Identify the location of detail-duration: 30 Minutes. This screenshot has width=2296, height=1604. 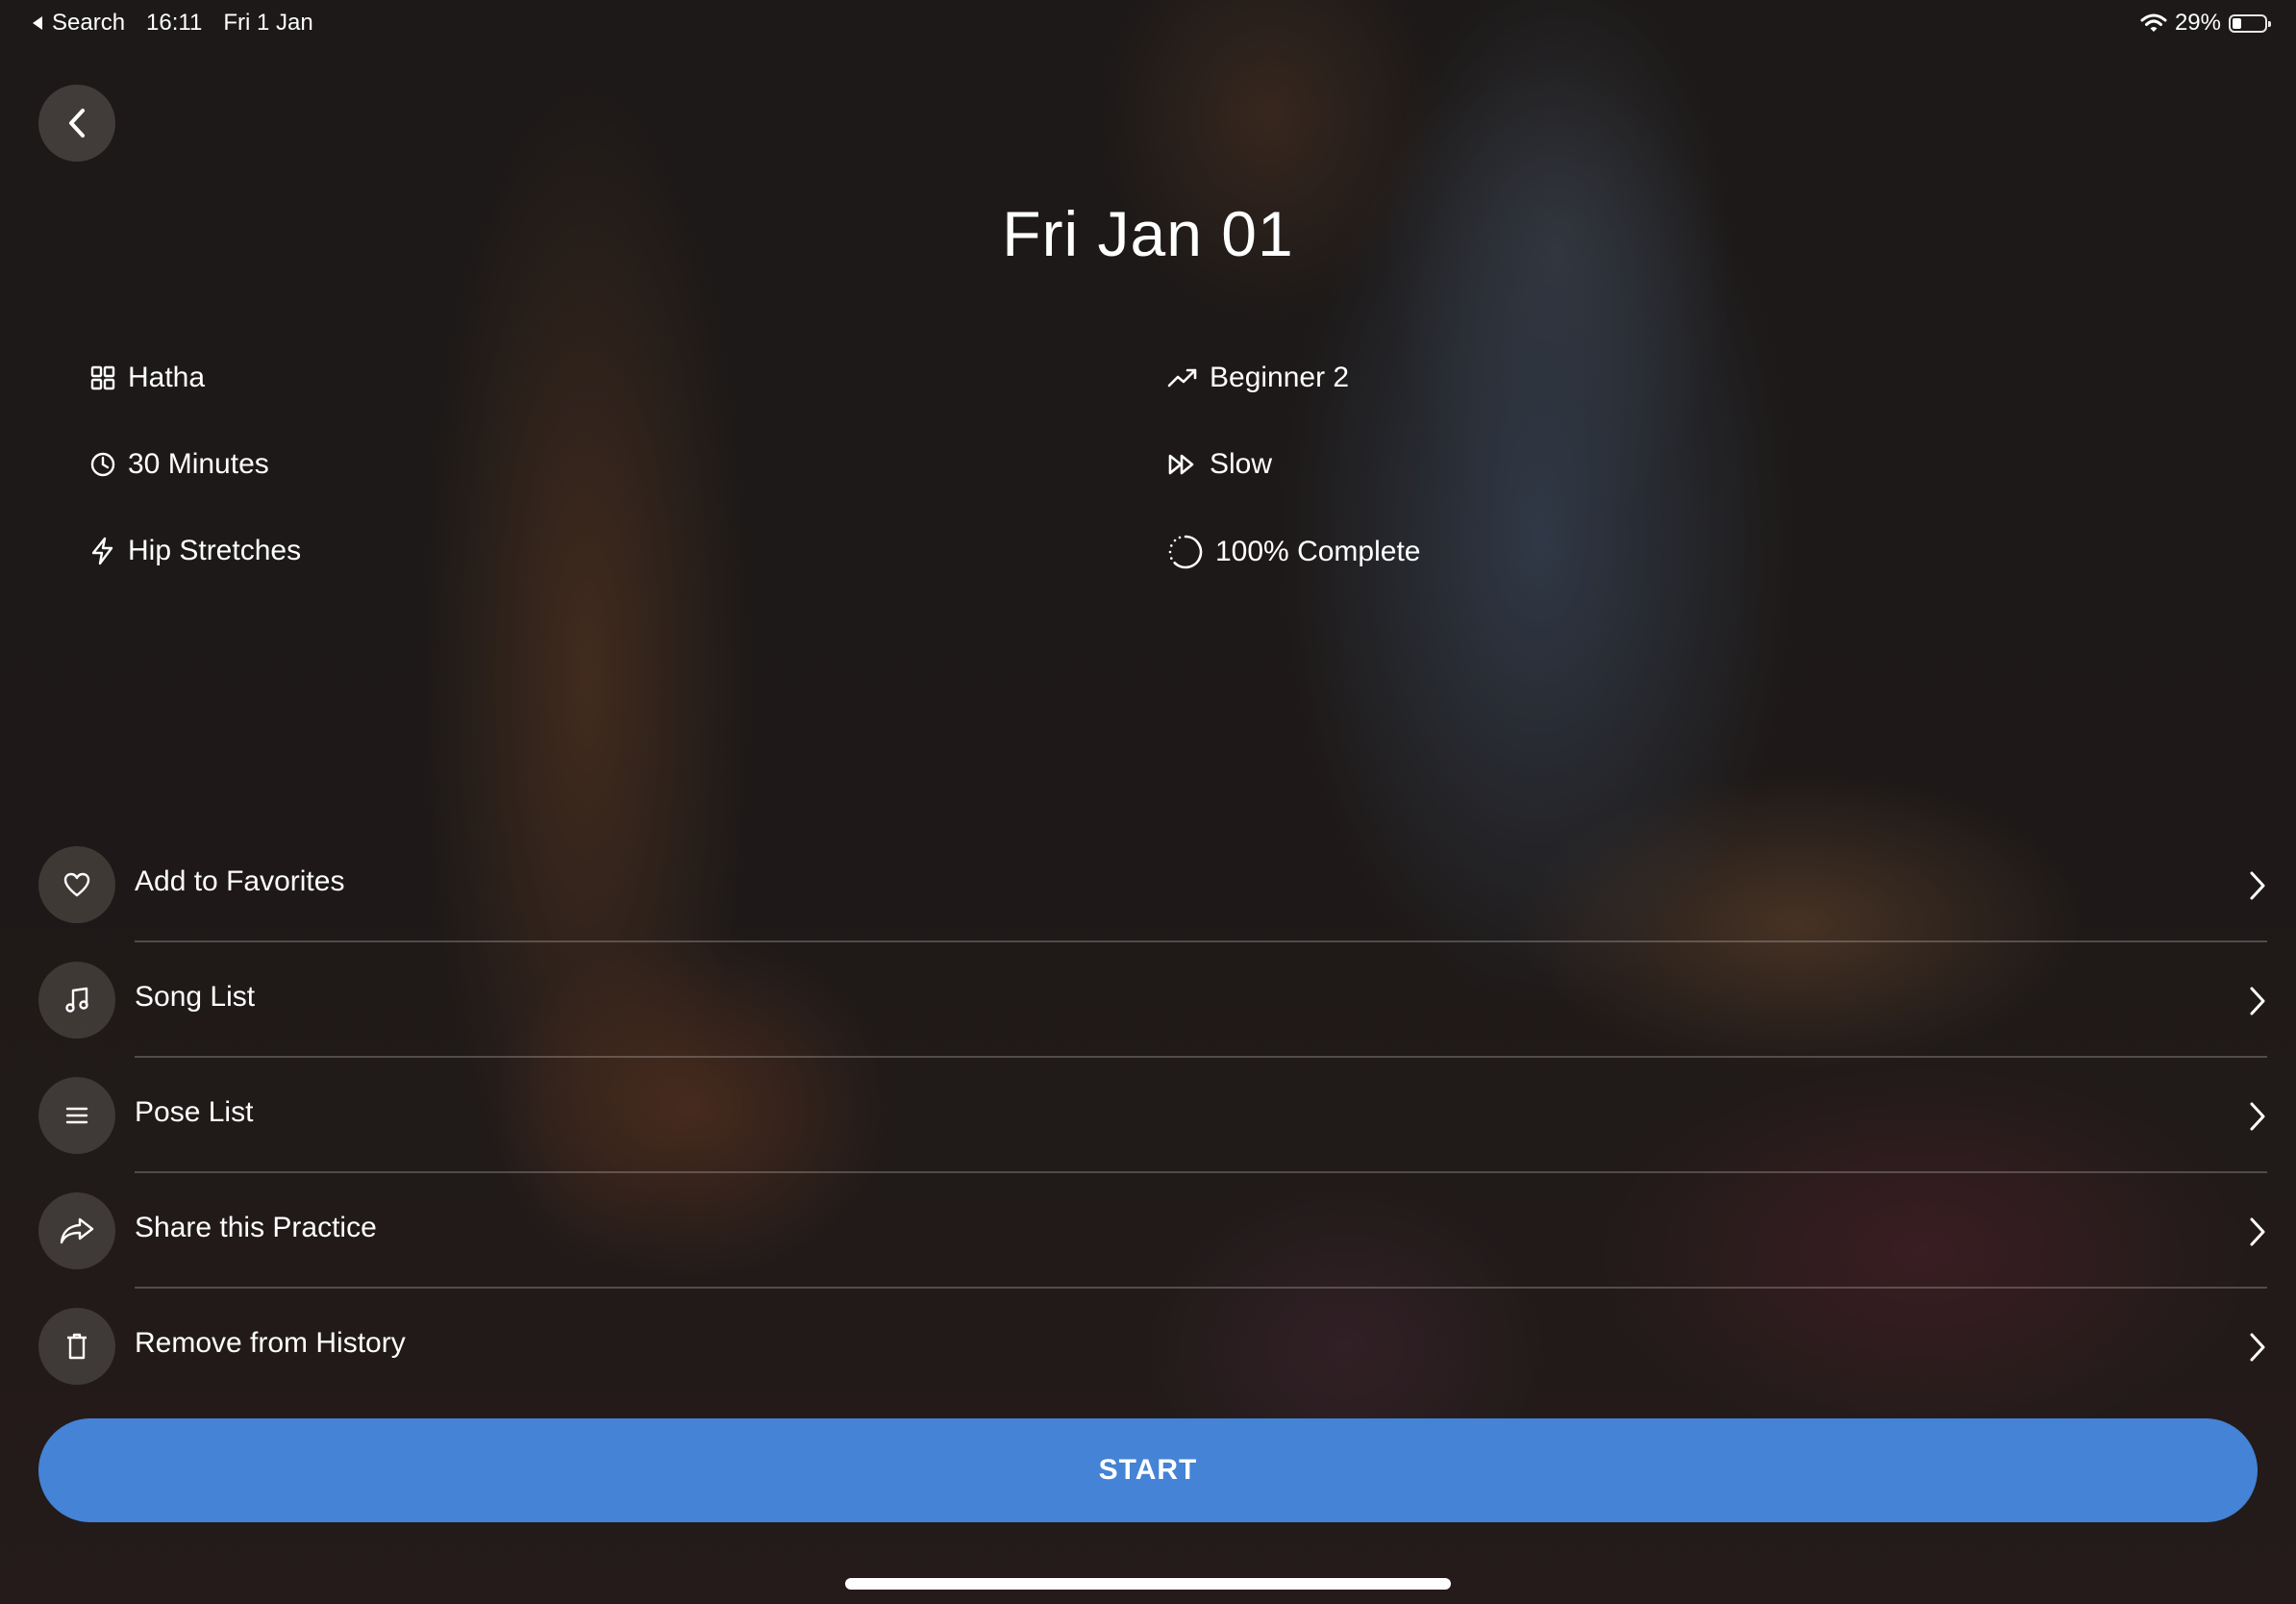
(179, 464).